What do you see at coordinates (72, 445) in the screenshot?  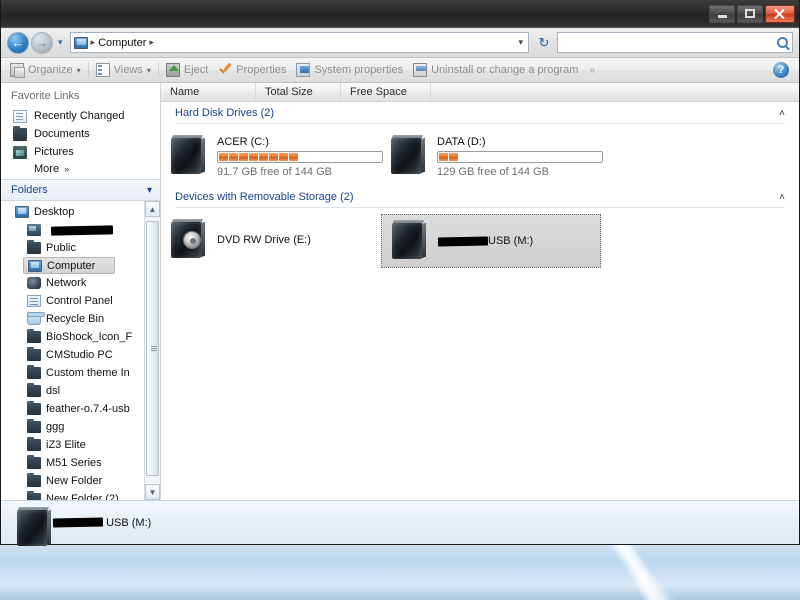 I see `tree-item-iz3-elite: iZ3 Elite` at bounding box center [72, 445].